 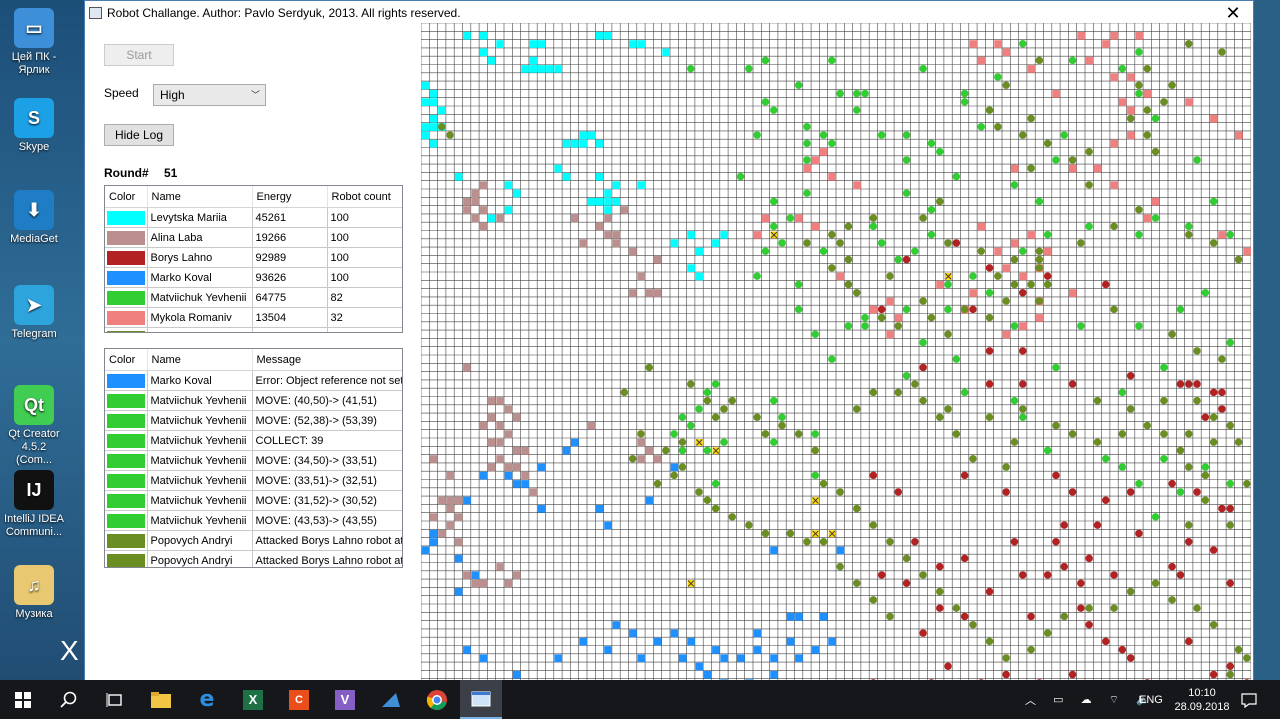 I want to click on taskbar-robot-challenge, so click(x=481, y=699).